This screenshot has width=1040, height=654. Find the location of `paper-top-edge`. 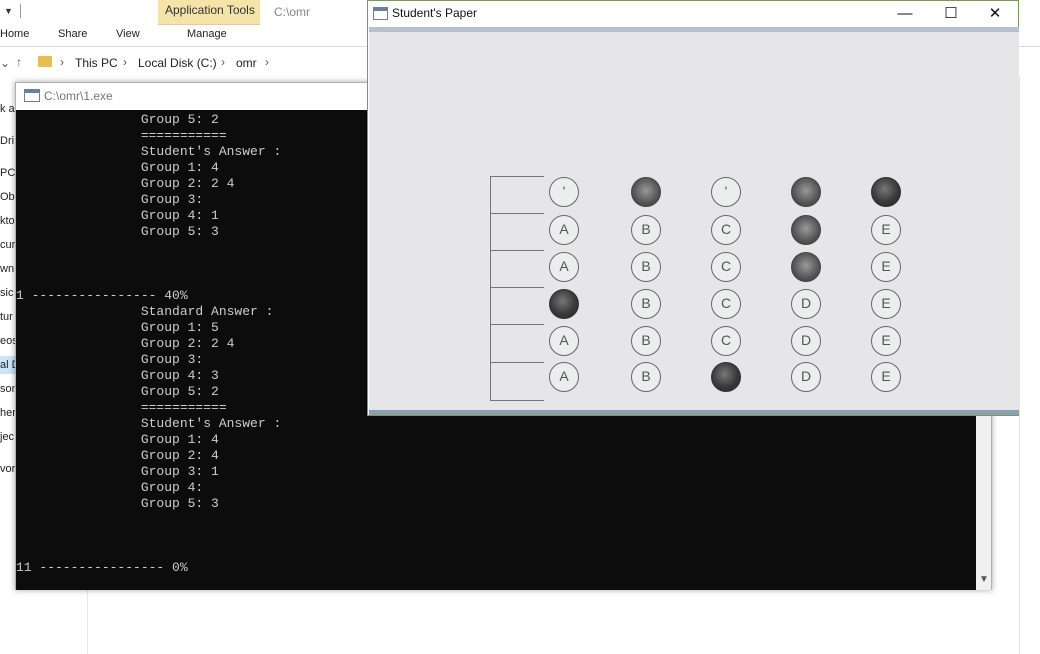

paper-top-edge is located at coordinates (694, 29).